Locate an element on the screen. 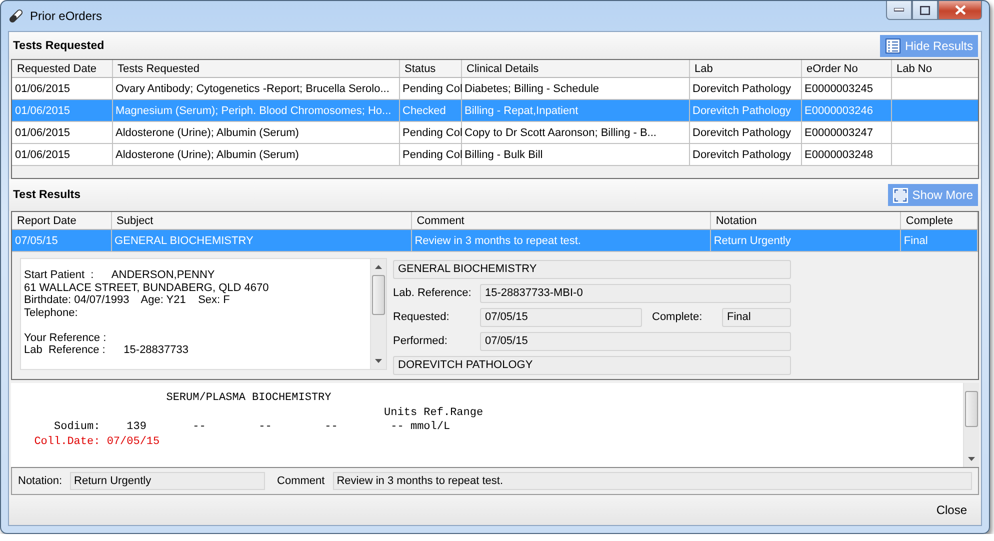 This screenshot has width=994, height=541. complete-field: Final is located at coordinates (756, 317).